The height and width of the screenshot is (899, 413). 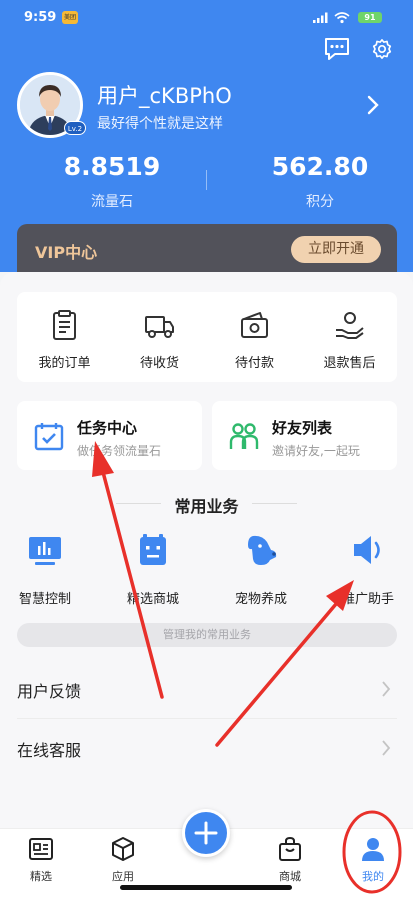 I want to click on profile-signature: 最好得个性就是这样, so click(x=160, y=124).